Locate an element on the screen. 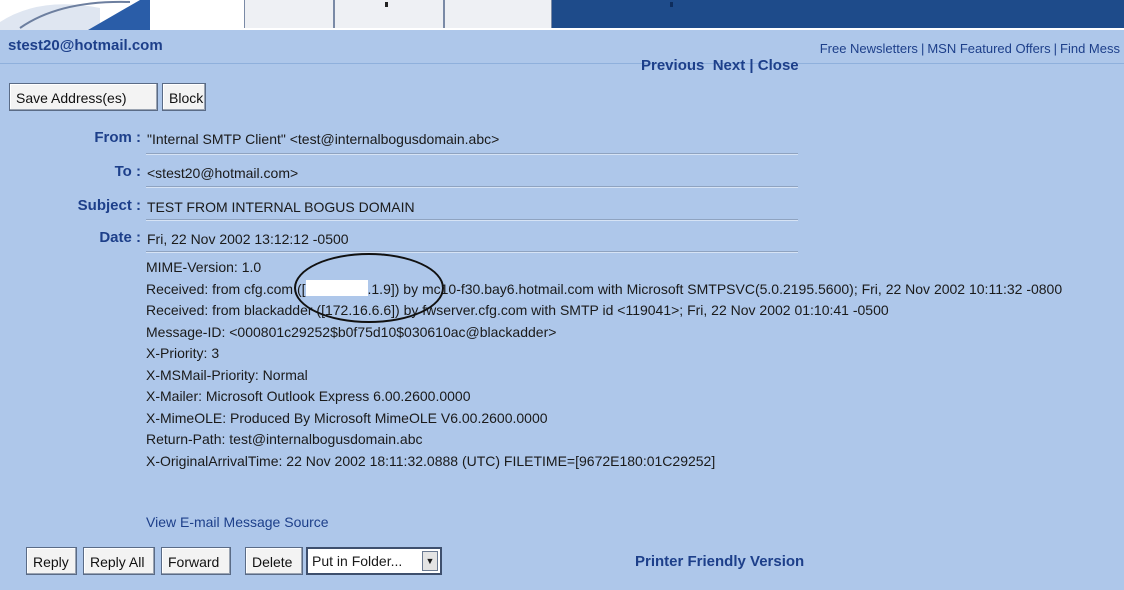 The height and width of the screenshot is (590, 1124). raw-mime: MIME-Version: 1.0 is located at coordinates (204, 267).